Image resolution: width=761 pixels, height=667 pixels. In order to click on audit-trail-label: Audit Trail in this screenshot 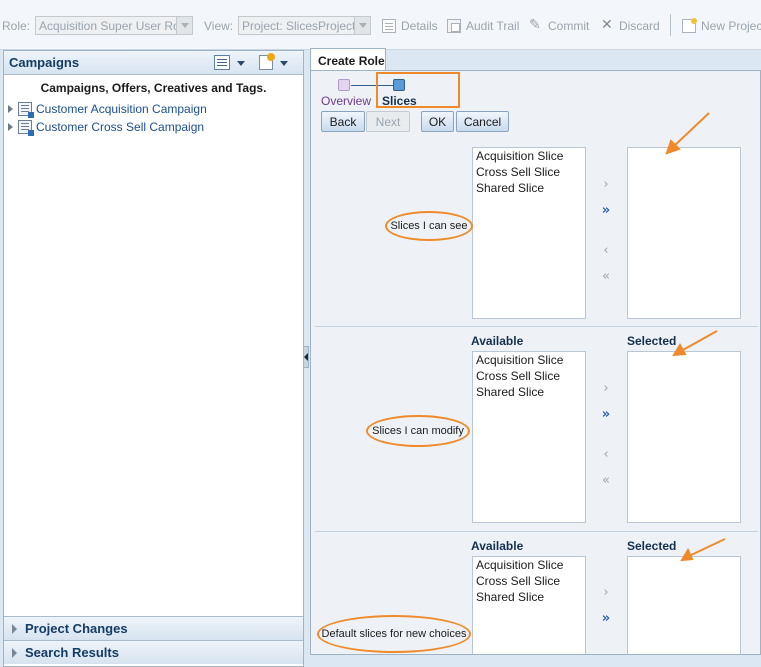, I will do `click(493, 26)`.